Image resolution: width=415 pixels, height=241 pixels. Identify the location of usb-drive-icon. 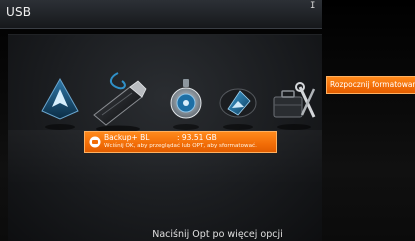
(118, 100).